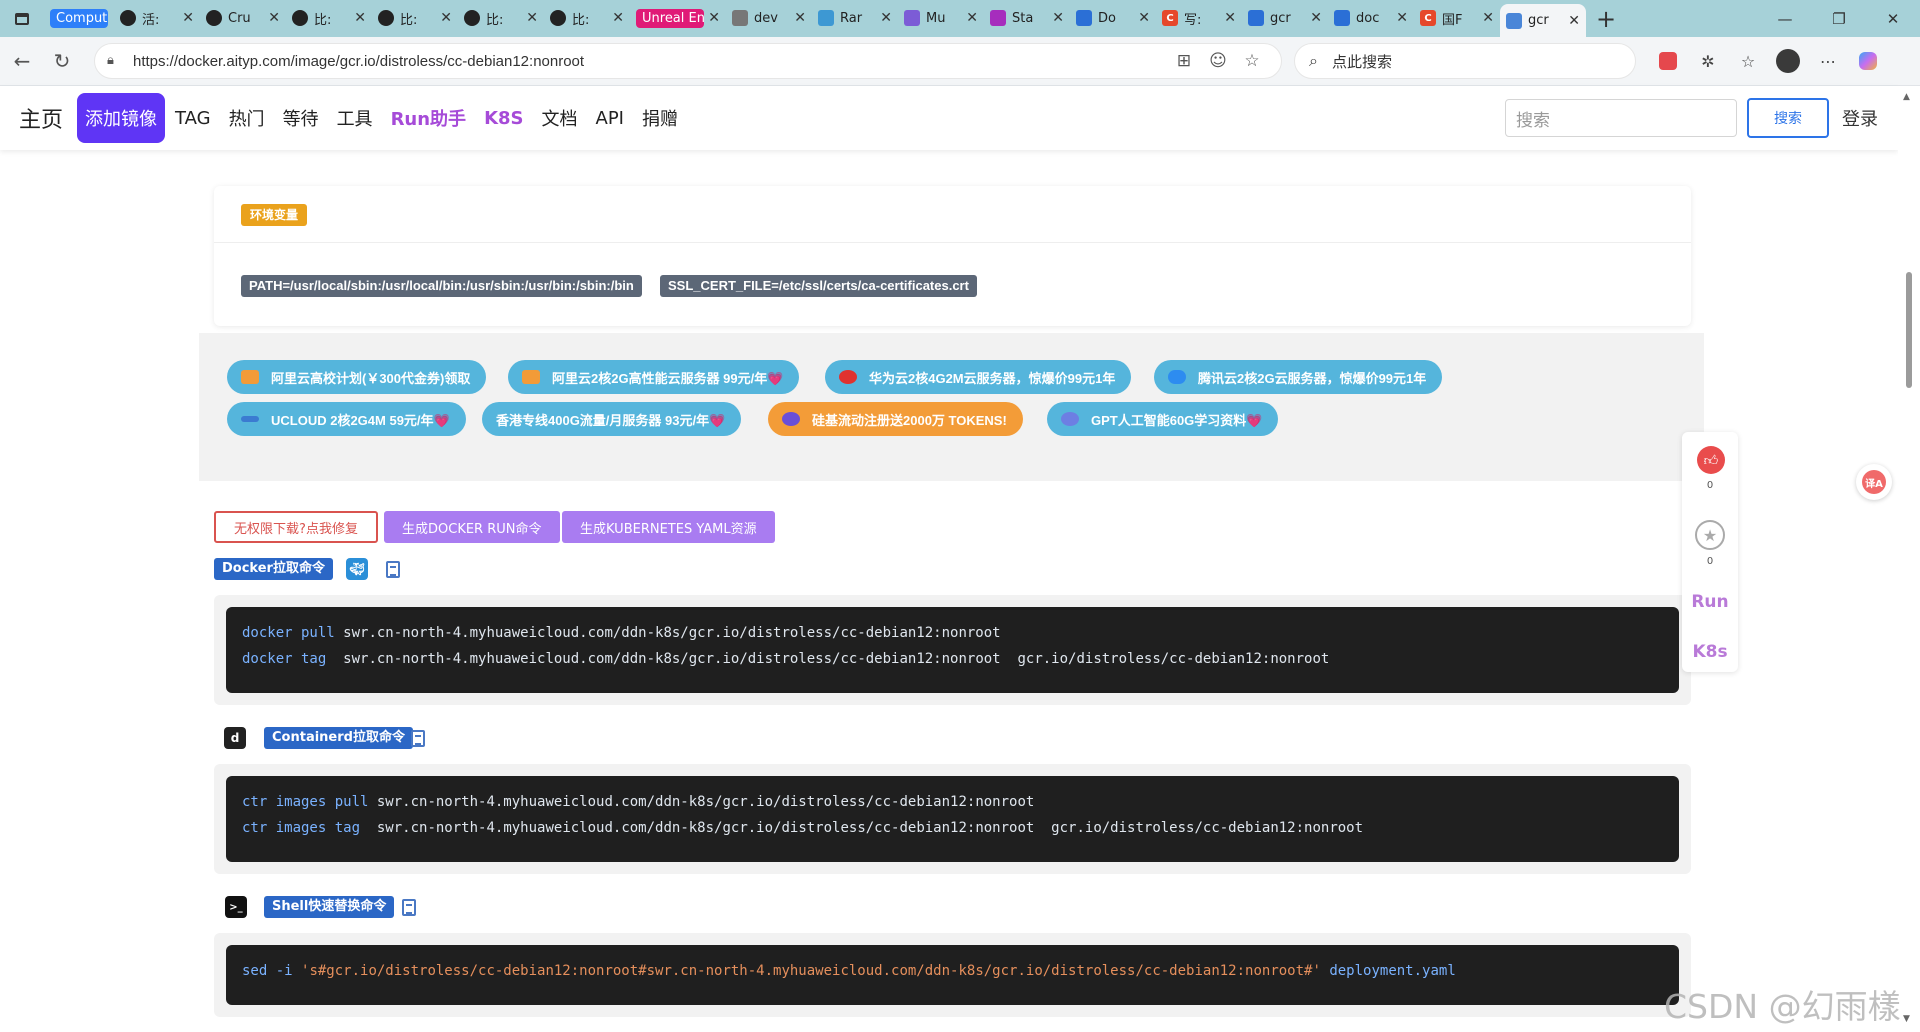 The width and height of the screenshot is (1920, 1032). What do you see at coordinates (1788, 61) in the screenshot?
I see `profile-avatar` at bounding box center [1788, 61].